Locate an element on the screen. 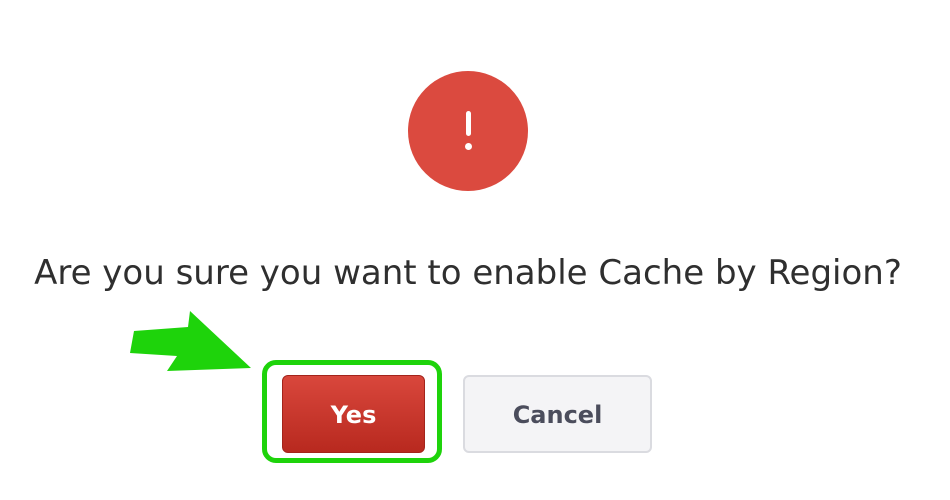 The image size is (950, 500). exclamation-bar is located at coordinates (468, 123).